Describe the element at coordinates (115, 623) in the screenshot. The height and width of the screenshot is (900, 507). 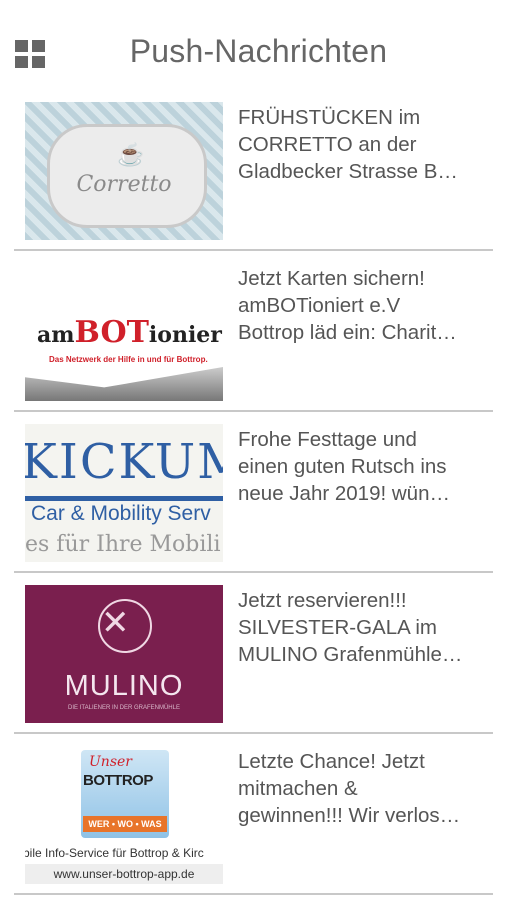
I see `cutlery-icon: ✕` at that location.